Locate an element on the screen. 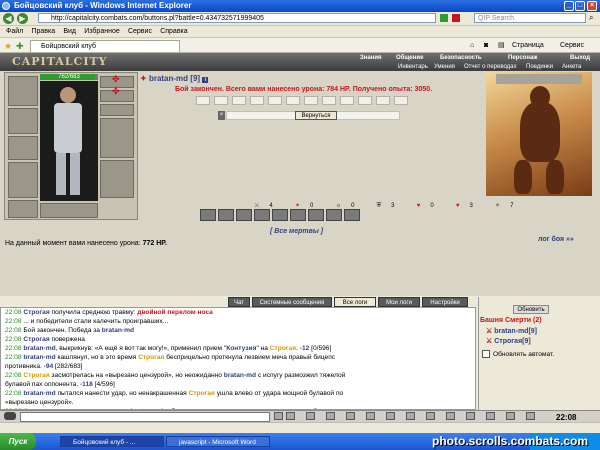 This screenshot has height=450, width=600. search-input: QIP Search is located at coordinates (530, 18).